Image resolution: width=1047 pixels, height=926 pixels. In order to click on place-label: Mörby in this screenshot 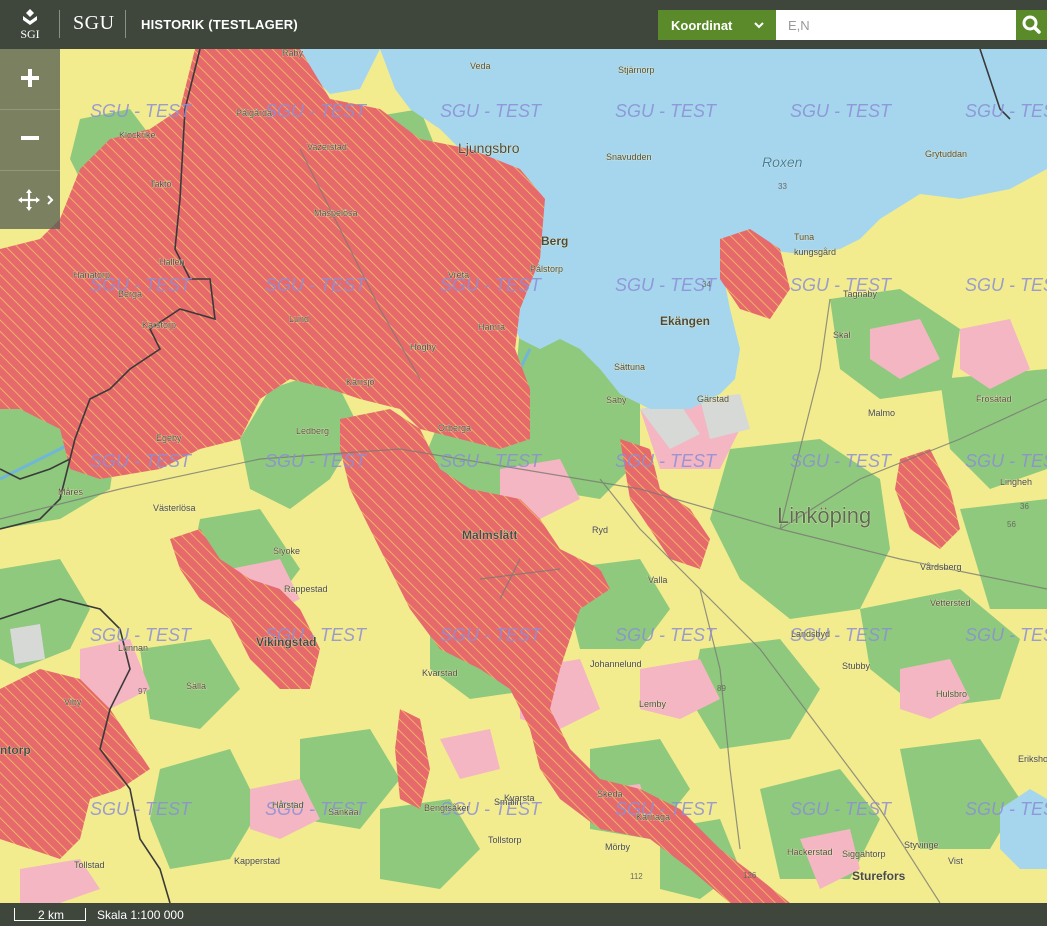, I will do `click(618, 847)`.